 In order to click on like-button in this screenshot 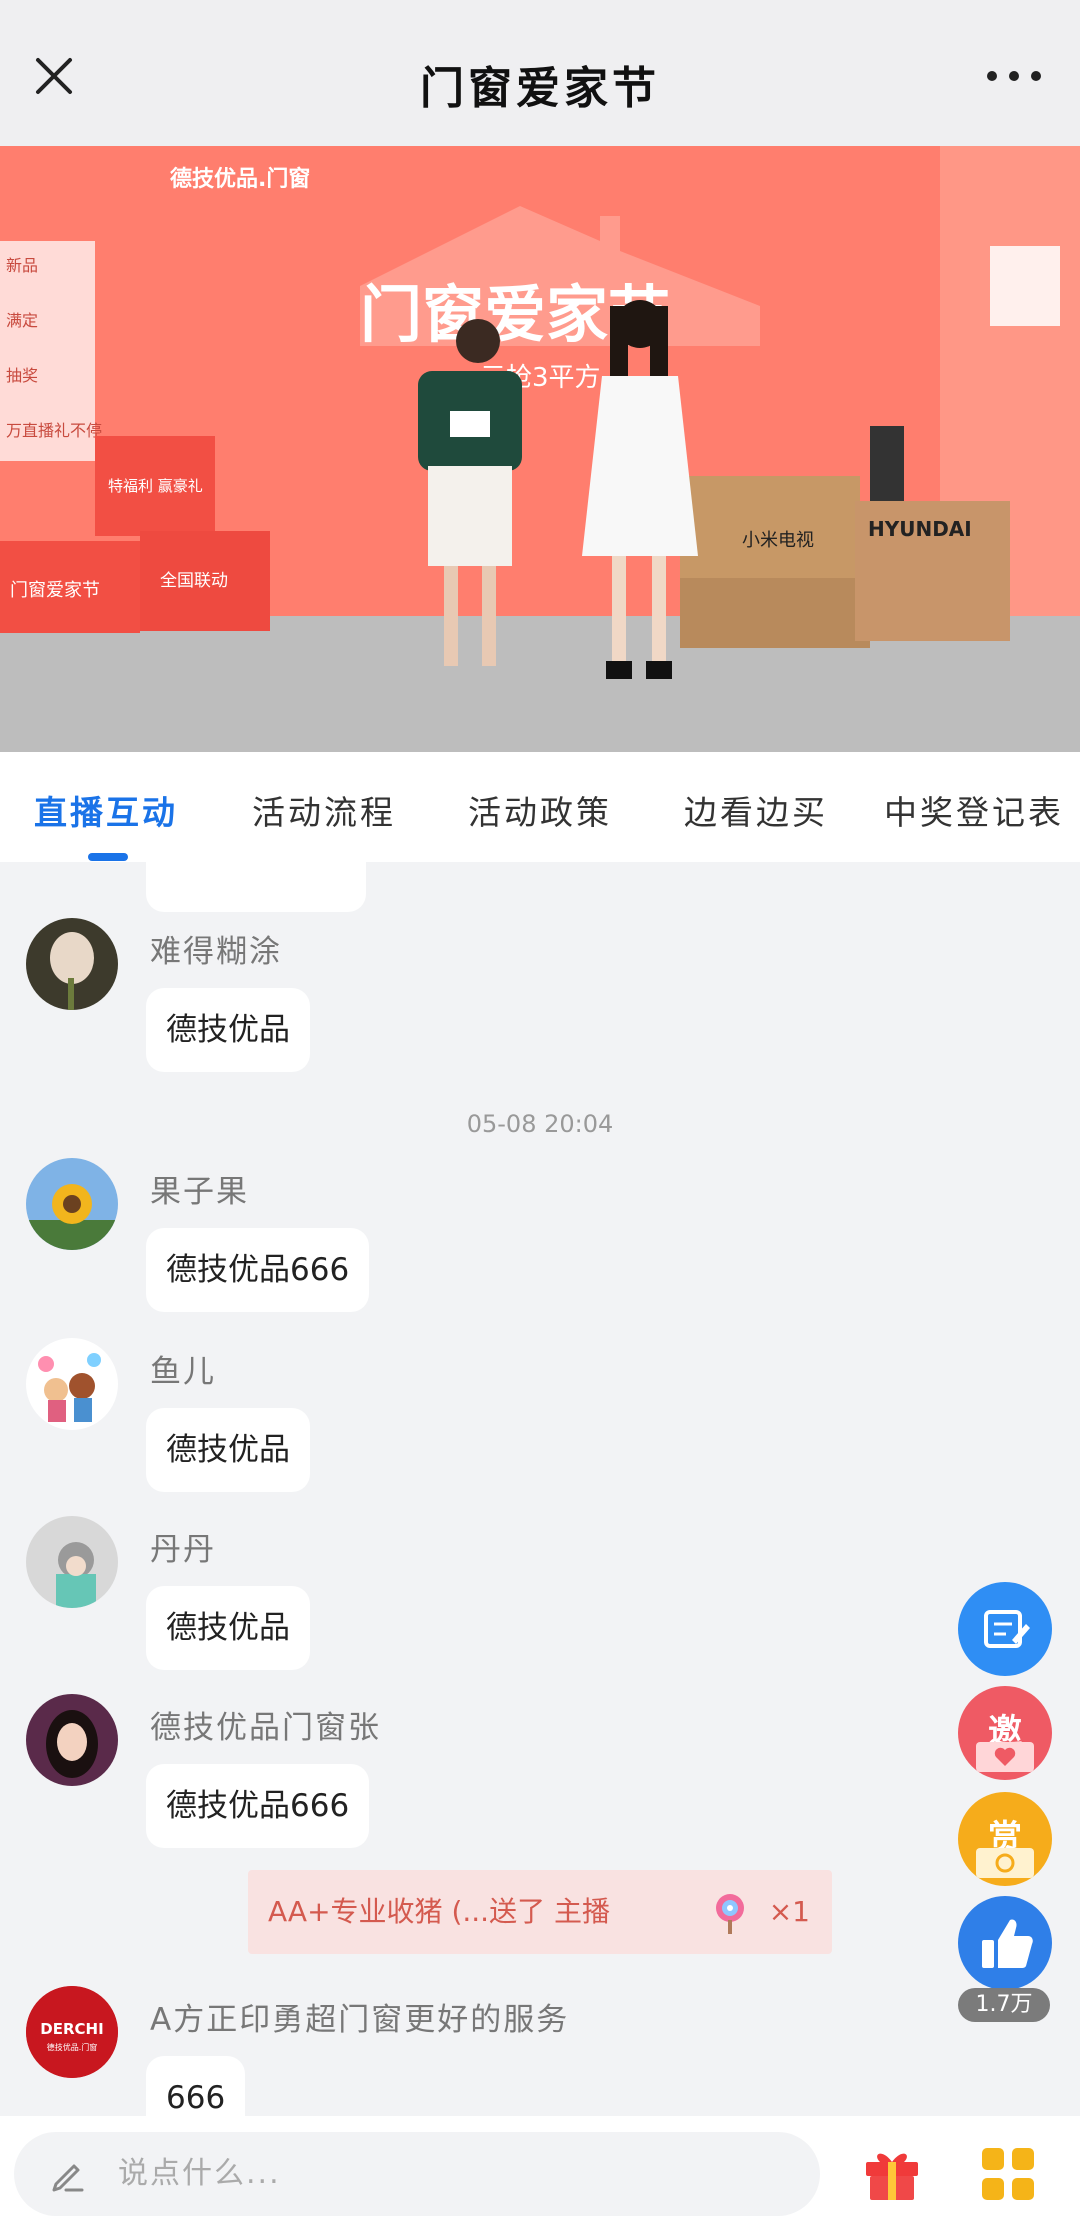, I will do `click(1005, 1943)`.